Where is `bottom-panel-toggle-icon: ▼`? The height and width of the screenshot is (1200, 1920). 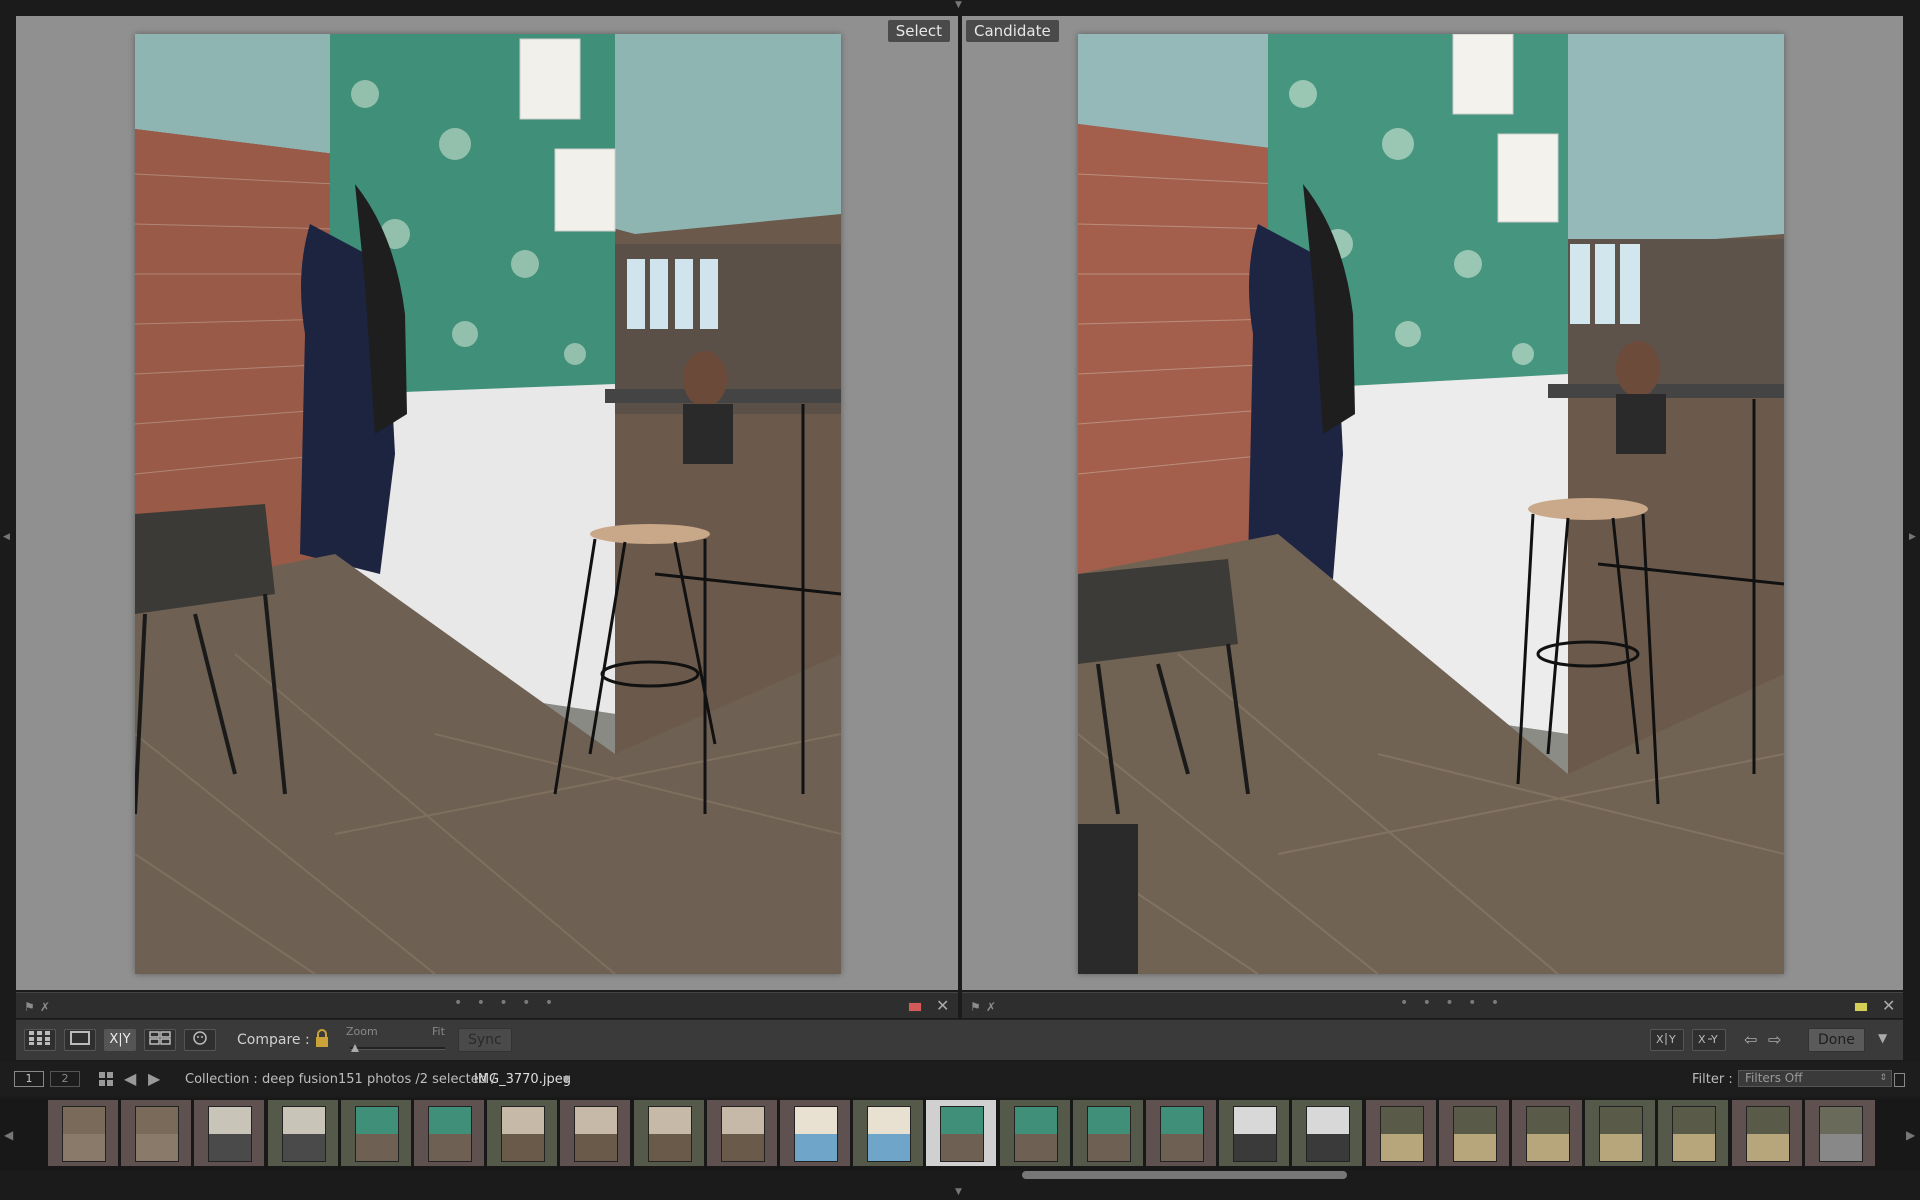
bottom-panel-toggle-icon: ▼ is located at coordinates (958, 1192).